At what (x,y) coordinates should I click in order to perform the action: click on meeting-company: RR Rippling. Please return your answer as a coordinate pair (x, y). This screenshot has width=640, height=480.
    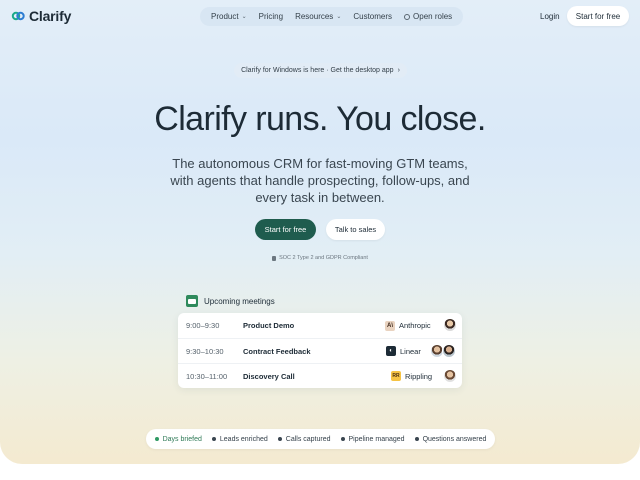
    Looking at the image, I should click on (411, 376).